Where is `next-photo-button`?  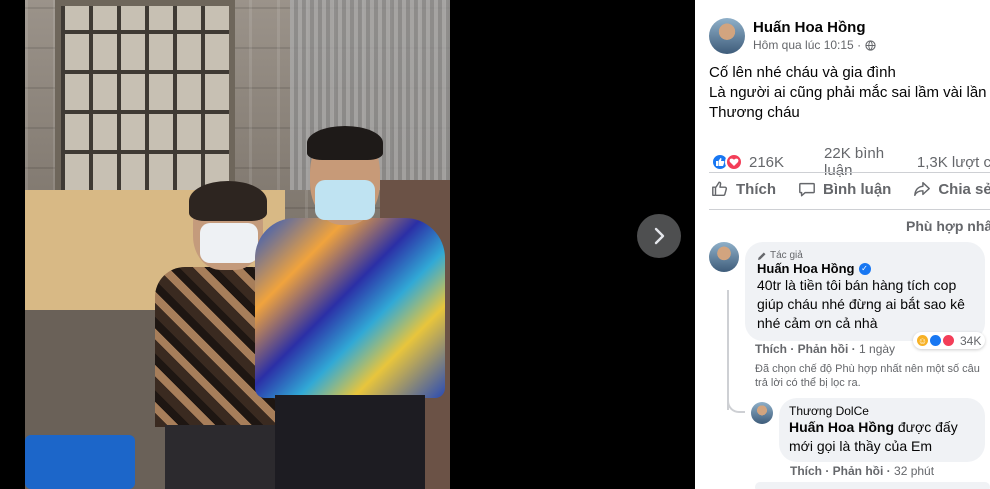
next-photo-button is located at coordinates (659, 236).